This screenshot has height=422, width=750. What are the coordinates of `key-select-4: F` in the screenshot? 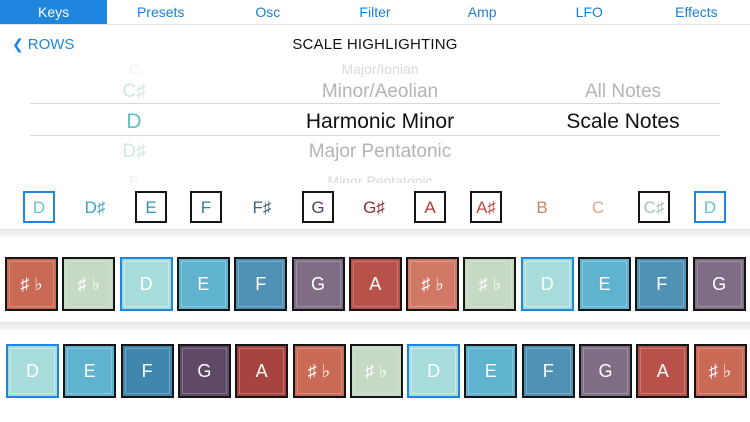 It's located at (206, 207).